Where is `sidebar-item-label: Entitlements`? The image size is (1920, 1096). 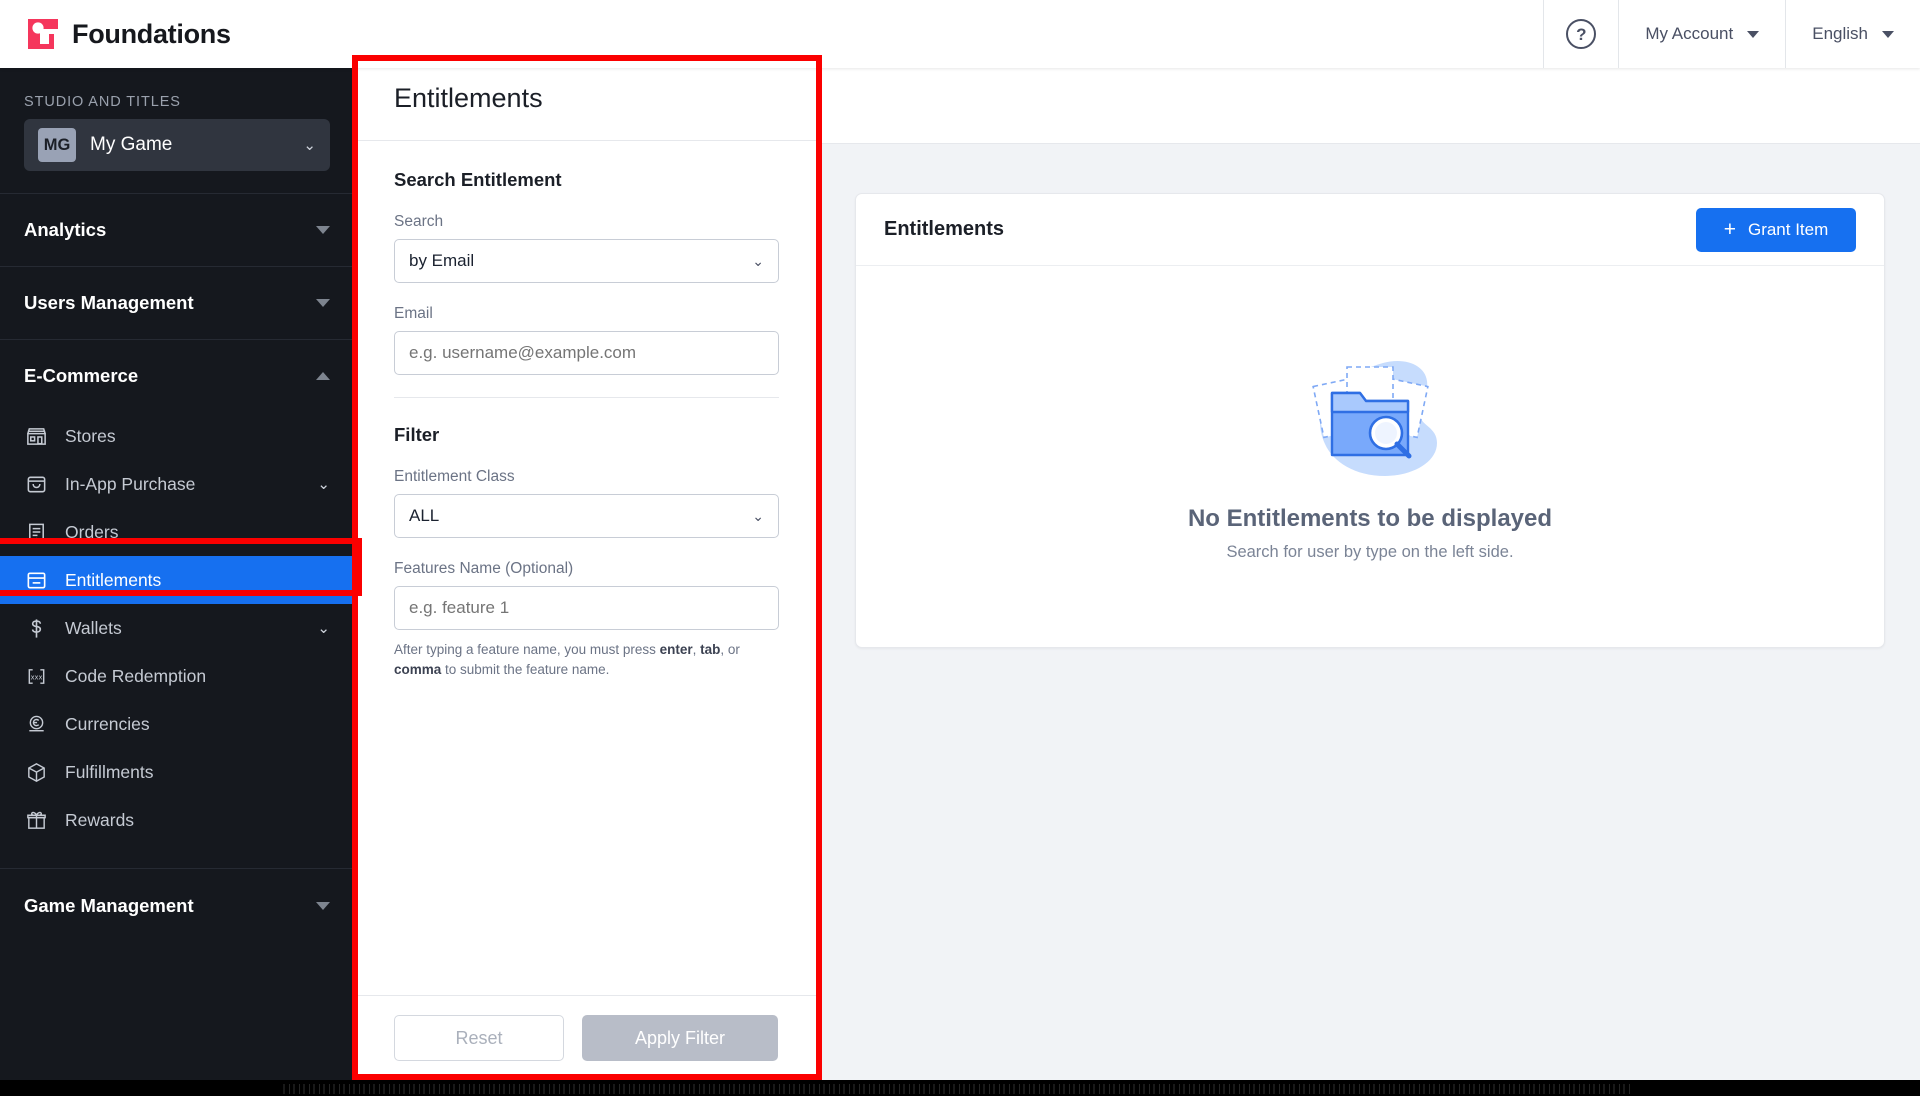 sidebar-item-label: Entitlements is located at coordinates (113, 579).